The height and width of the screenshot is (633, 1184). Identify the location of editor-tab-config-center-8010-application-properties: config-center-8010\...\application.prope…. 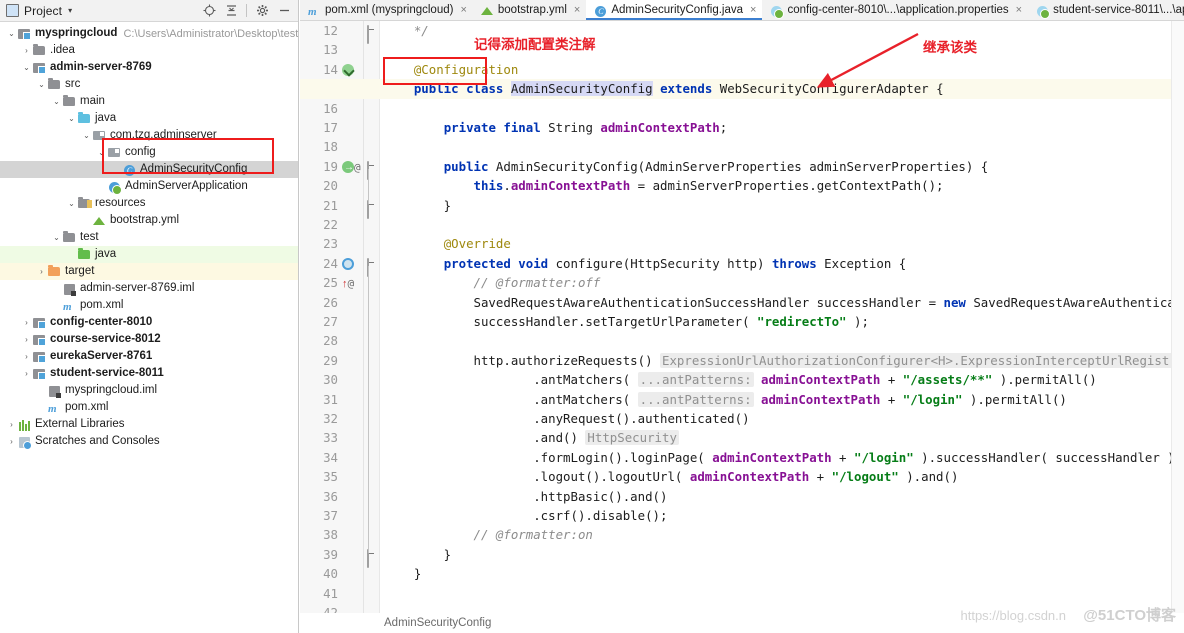
(895, 10).